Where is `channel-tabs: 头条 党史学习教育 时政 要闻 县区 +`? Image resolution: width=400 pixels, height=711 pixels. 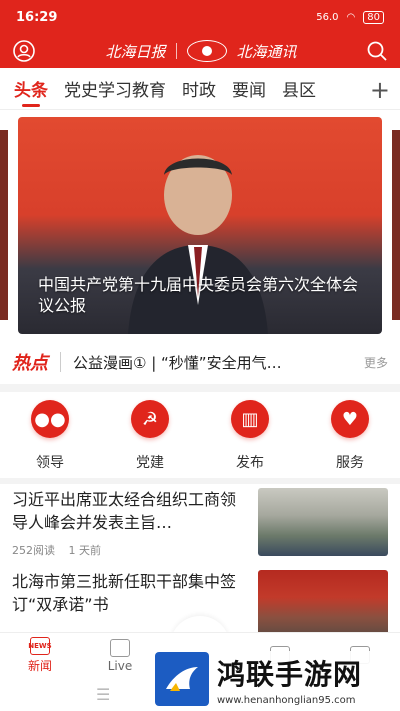
channel-tabs: 头条 党史学习教育 时政 要闻 县区 + is located at coordinates (200, 89).